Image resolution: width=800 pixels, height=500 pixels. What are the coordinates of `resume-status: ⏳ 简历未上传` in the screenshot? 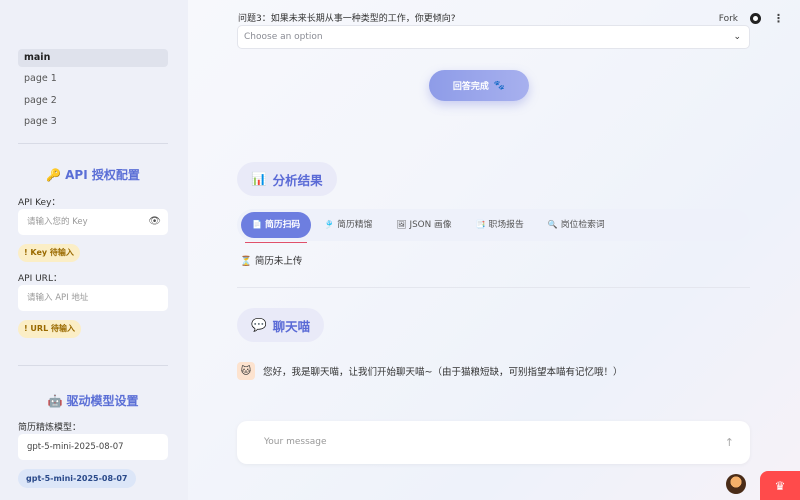 It's located at (271, 260).